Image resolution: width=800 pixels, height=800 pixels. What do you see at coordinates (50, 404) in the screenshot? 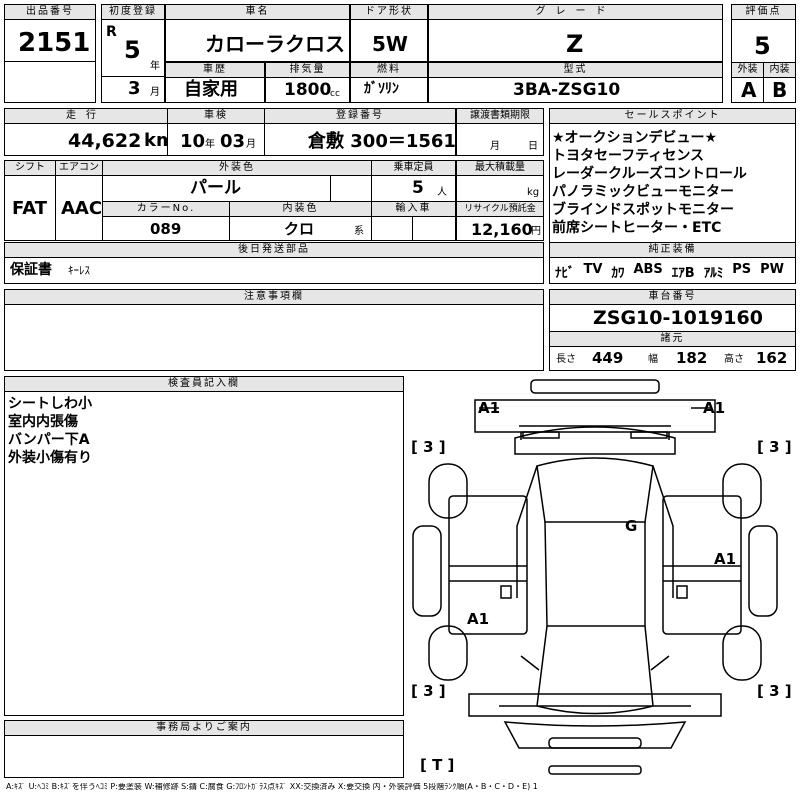
I see `inspector-note: シートしわ小` at bounding box center [50, 404].